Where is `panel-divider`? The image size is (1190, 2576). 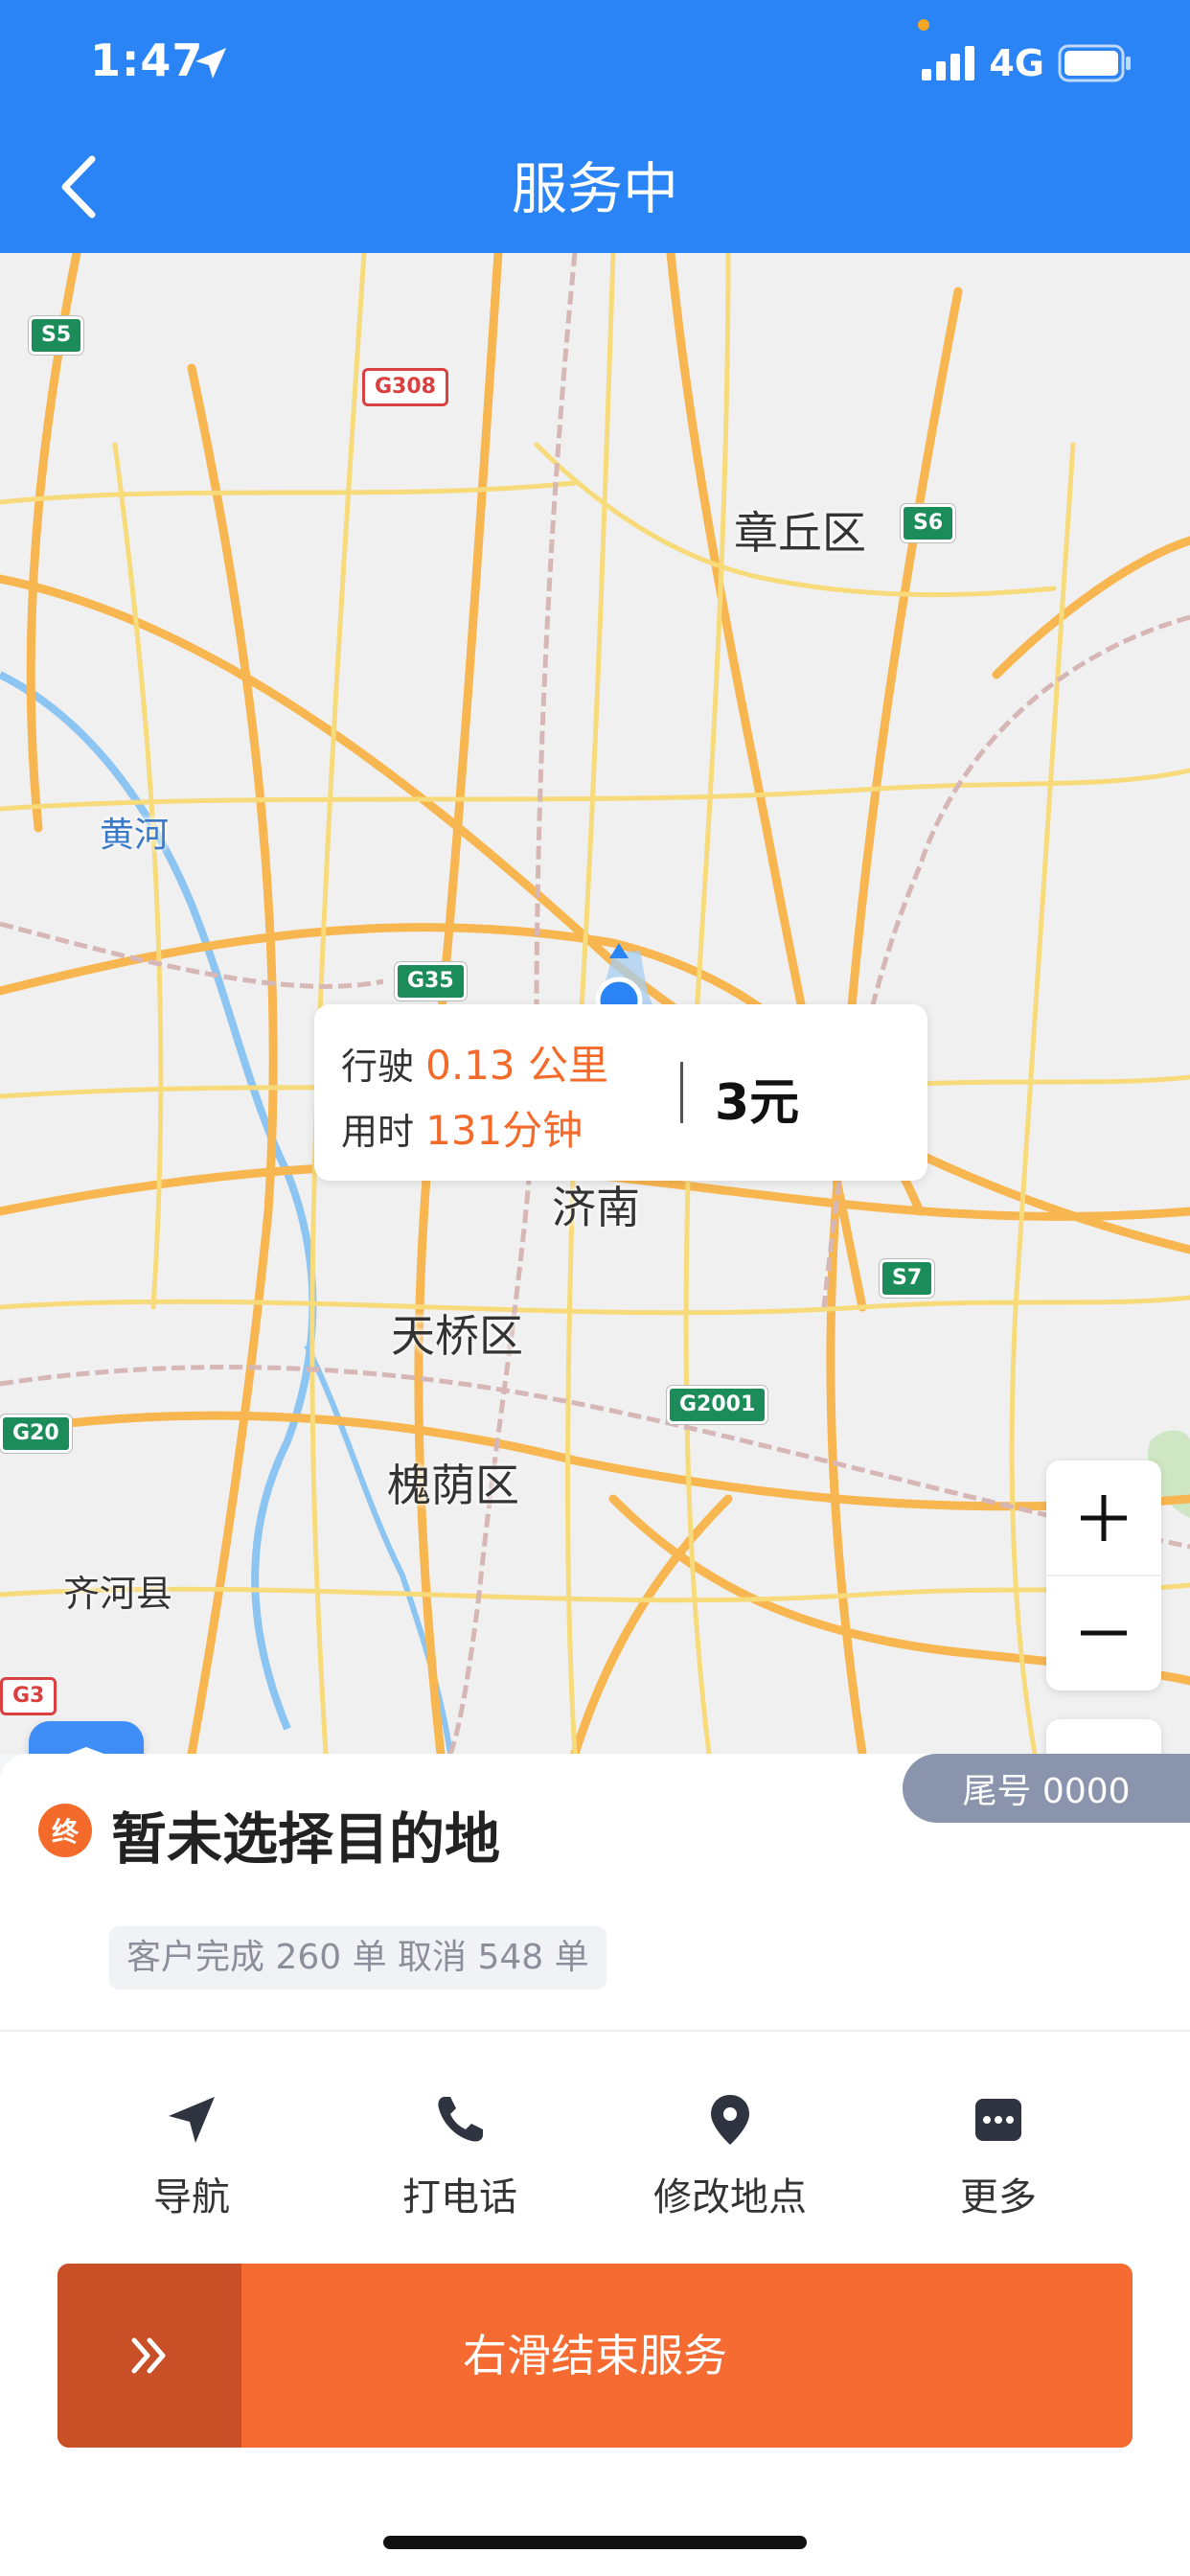 panel-divider is located at coordinates (595, 2031).